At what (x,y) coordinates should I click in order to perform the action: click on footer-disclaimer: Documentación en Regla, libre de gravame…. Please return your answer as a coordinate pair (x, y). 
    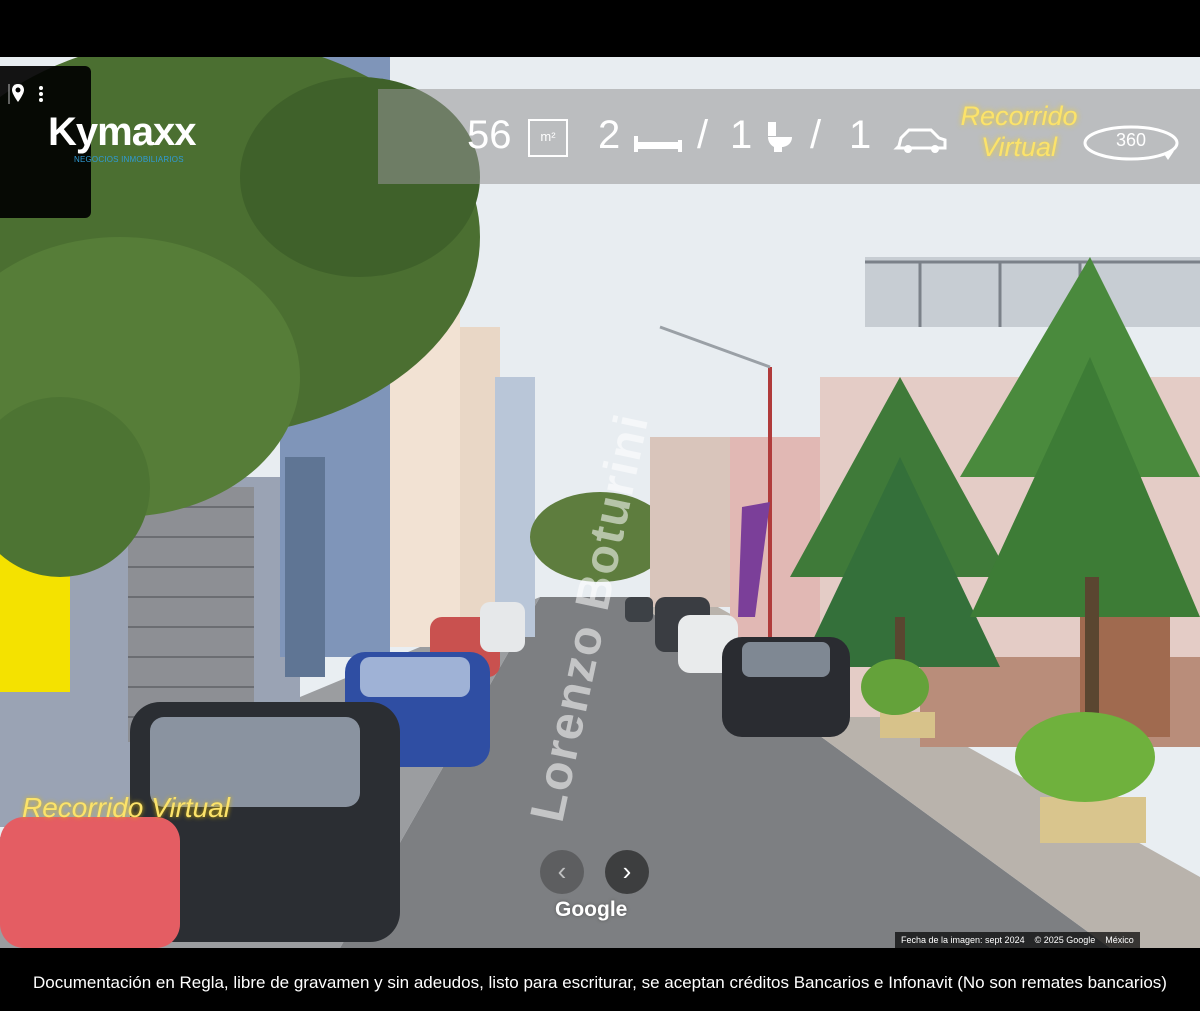
    Looking at the image, I should click on (600, 982).